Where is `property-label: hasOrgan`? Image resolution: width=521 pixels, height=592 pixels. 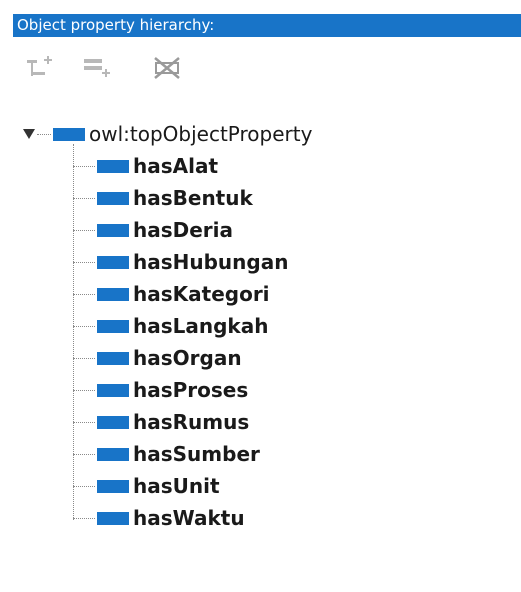 property-label: hasOrgan is located at coordinates (187, 358).